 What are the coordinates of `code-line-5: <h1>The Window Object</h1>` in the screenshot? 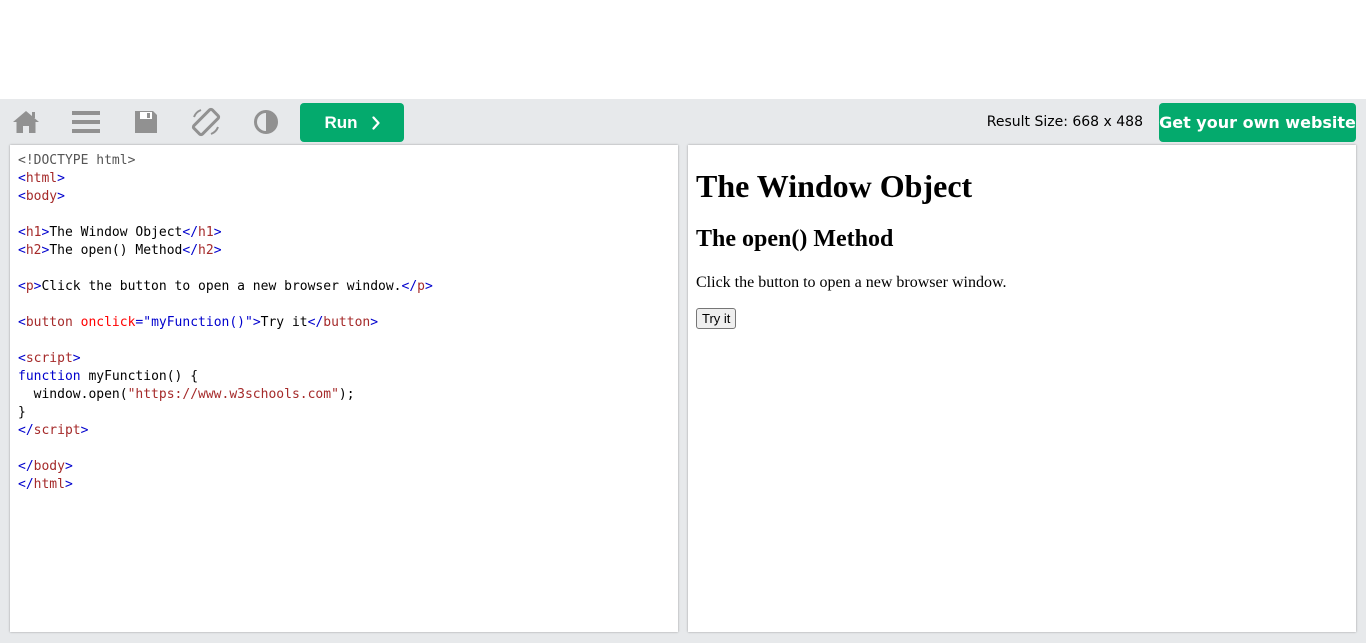 It's located at (120, 232).